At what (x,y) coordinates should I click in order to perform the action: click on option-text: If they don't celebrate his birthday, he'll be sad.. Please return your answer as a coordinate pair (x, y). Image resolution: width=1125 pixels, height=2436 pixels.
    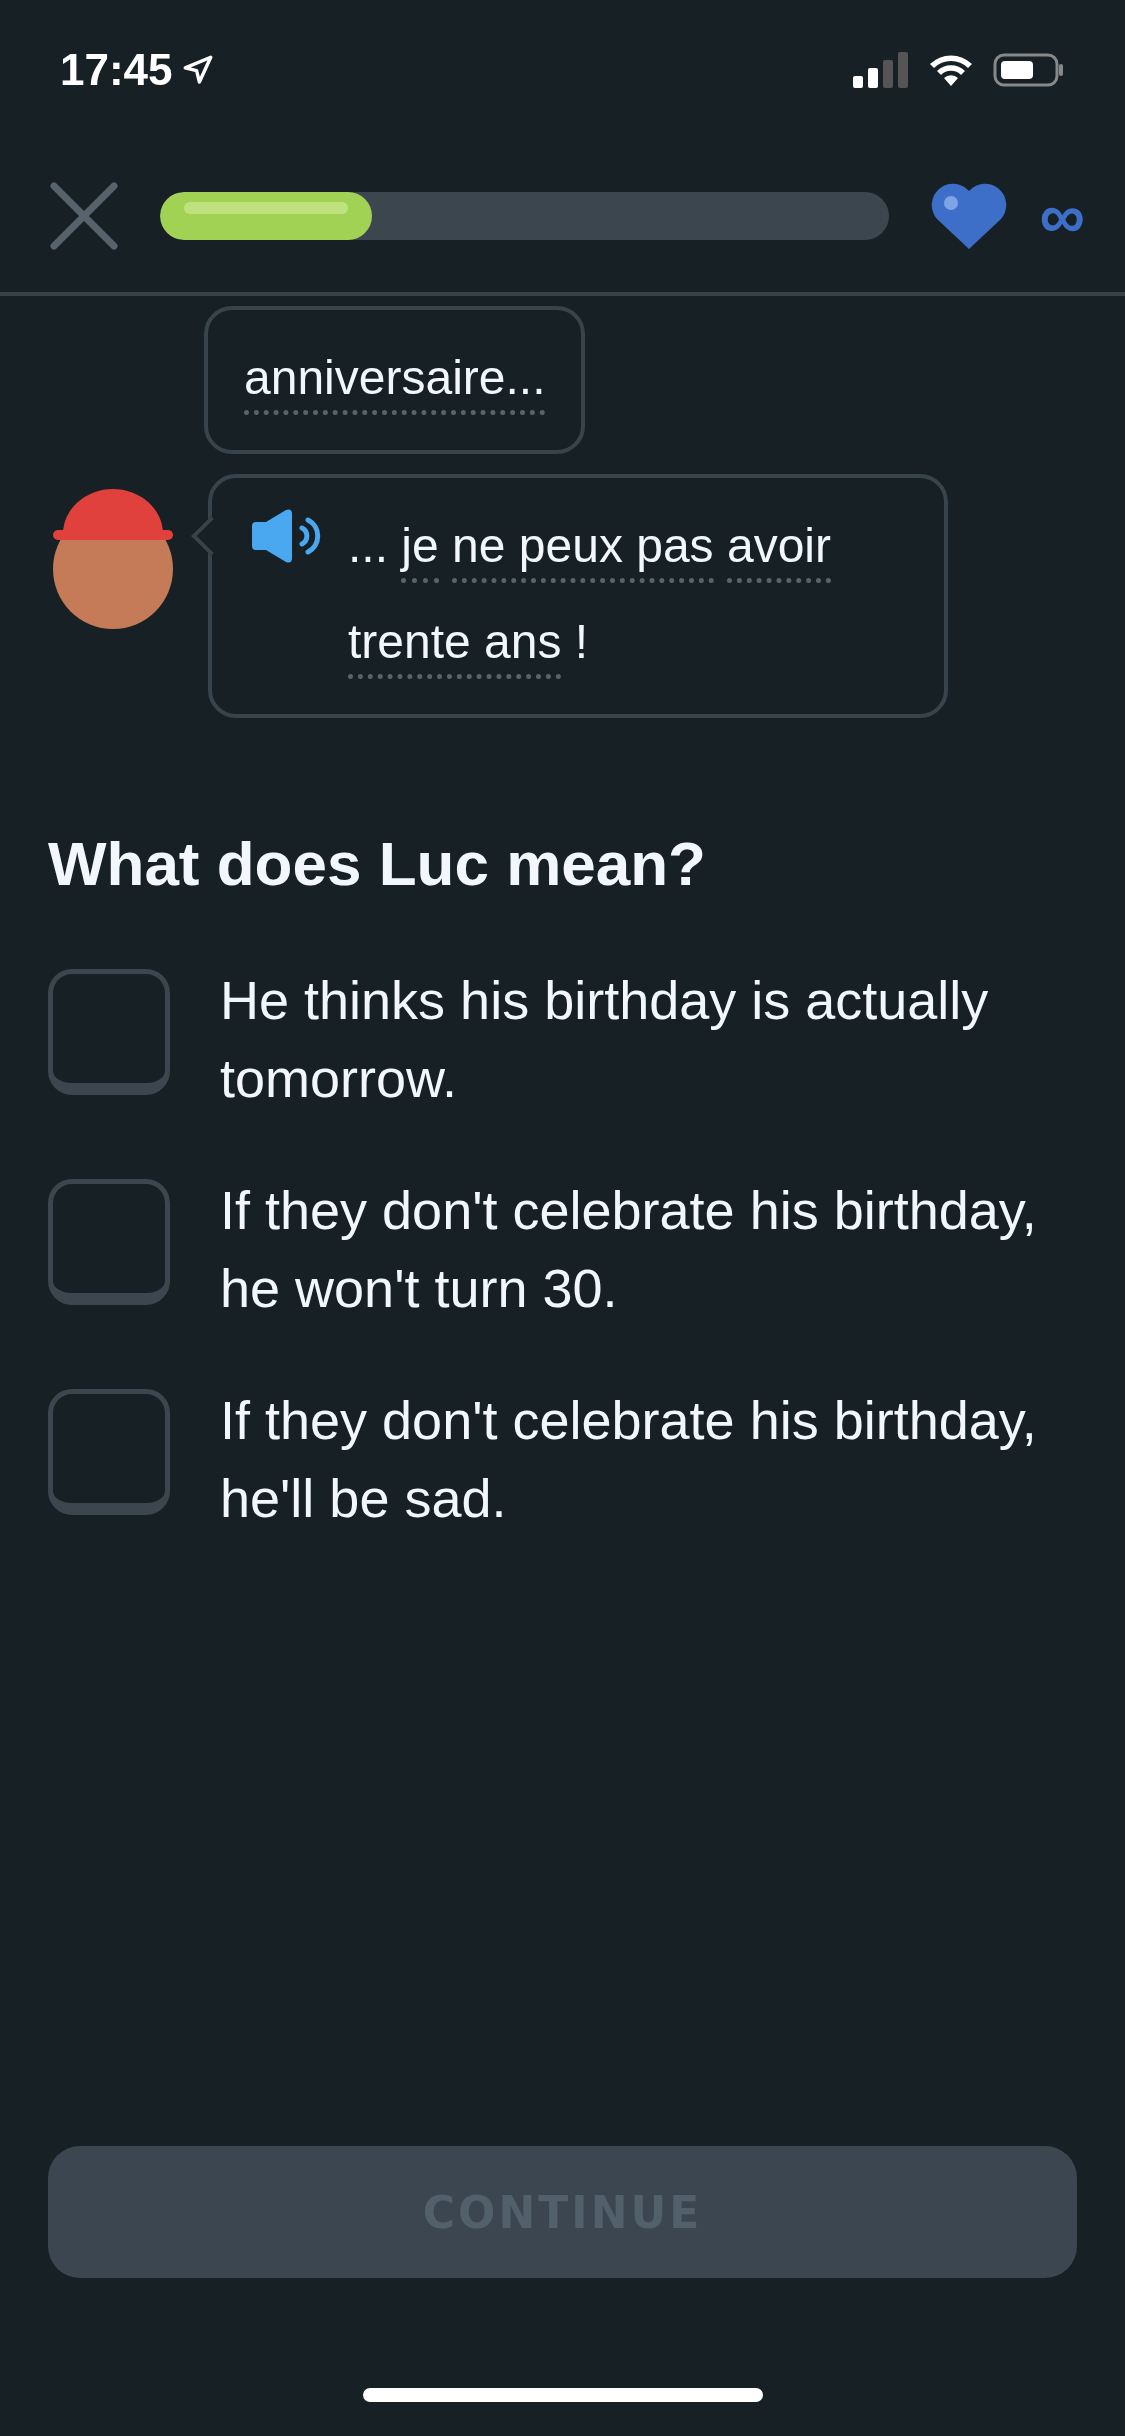
    Looking at the image, I should click on (648, 1459).